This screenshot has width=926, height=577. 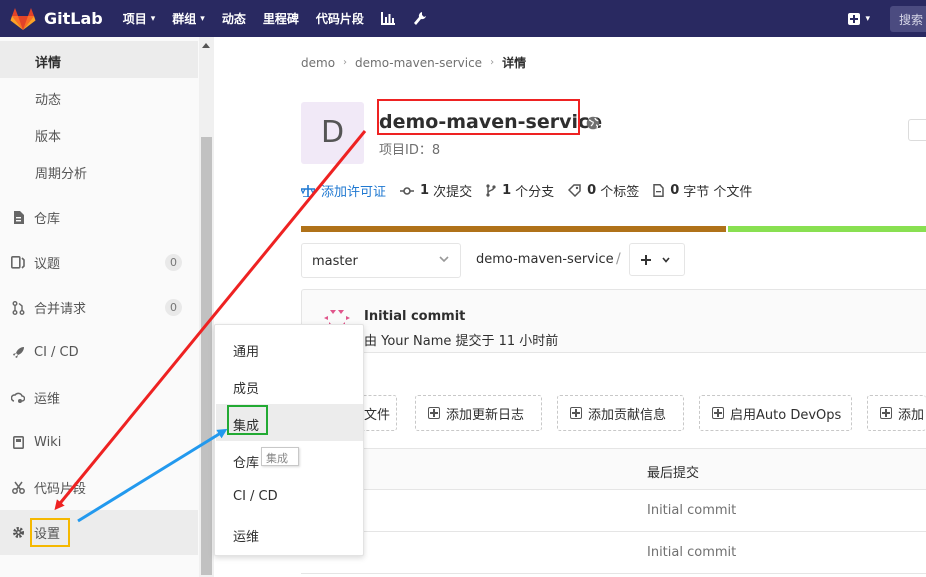 I want to click on last-commit-panel: Initial commit 由 Your Name 提交于 11 小时前, so click(x=613, y=321).